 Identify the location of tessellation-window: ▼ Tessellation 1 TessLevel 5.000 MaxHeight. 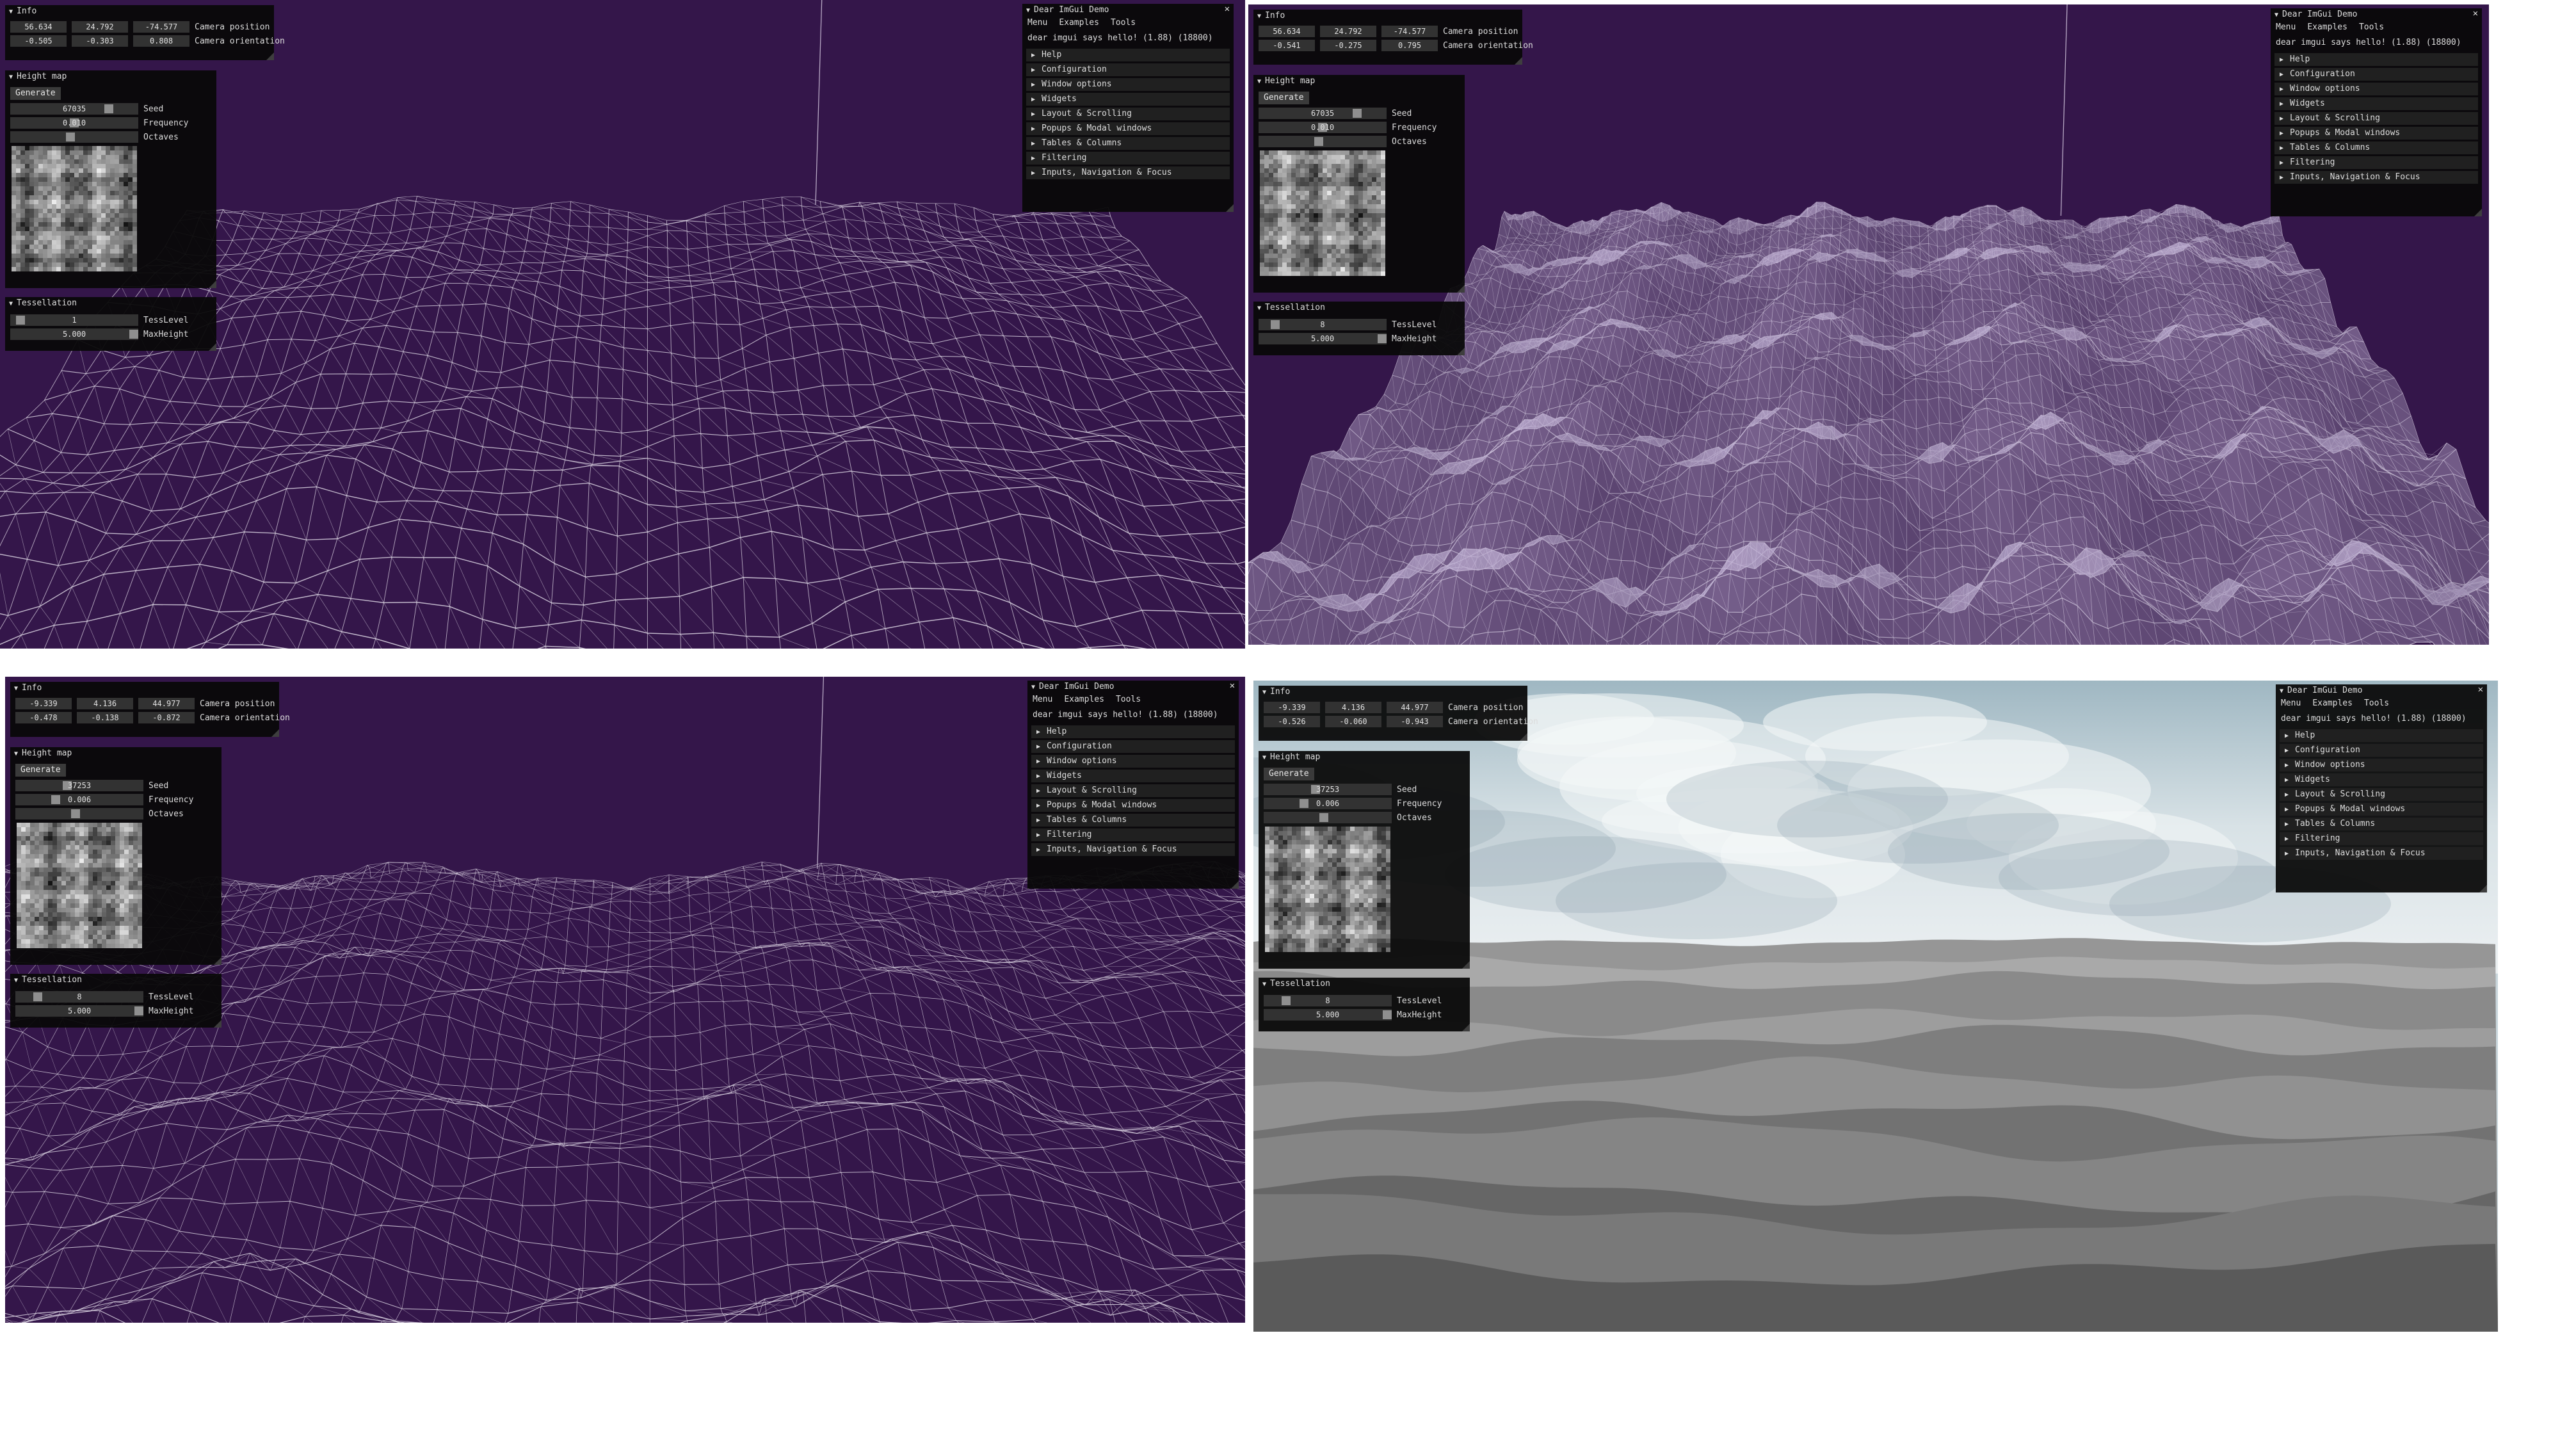
(110, 324).